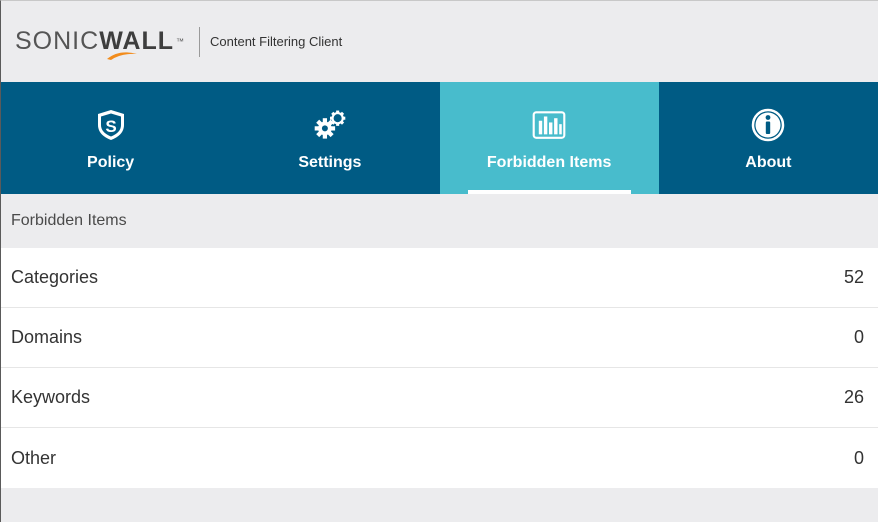 The width and height of the screenshot is (880, 522). What do you see at coordinates (136, 43) in the screenshot?
I see `logo-text-bold: WALL` at bounding box center [136, 43].